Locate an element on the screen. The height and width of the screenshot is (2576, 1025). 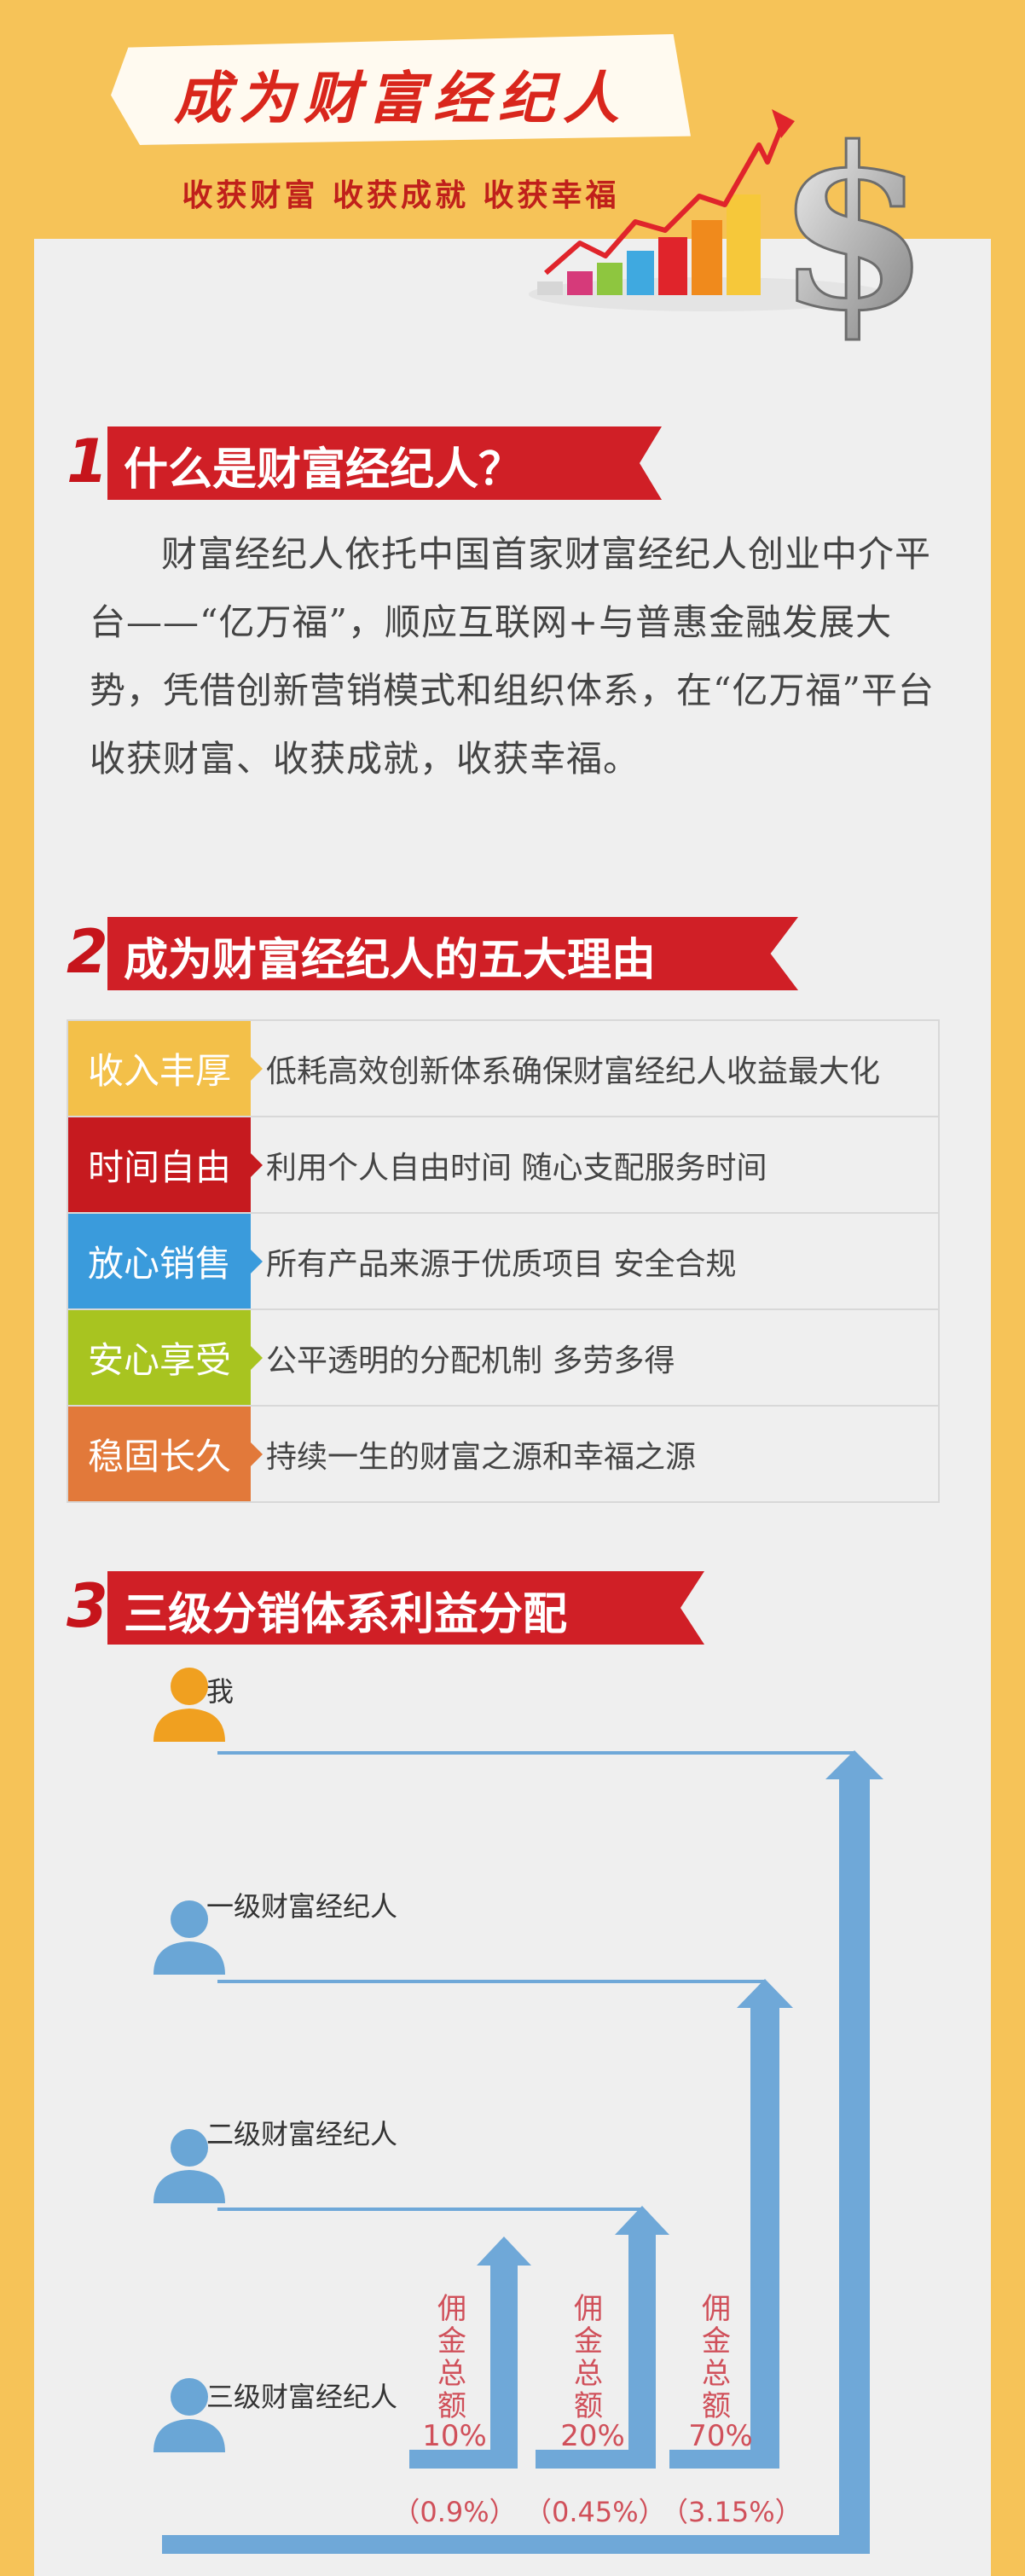
reason-text: 低耗高效创新体系确保财富经纪人收益最大化 is located at coordinates (573, 1071).